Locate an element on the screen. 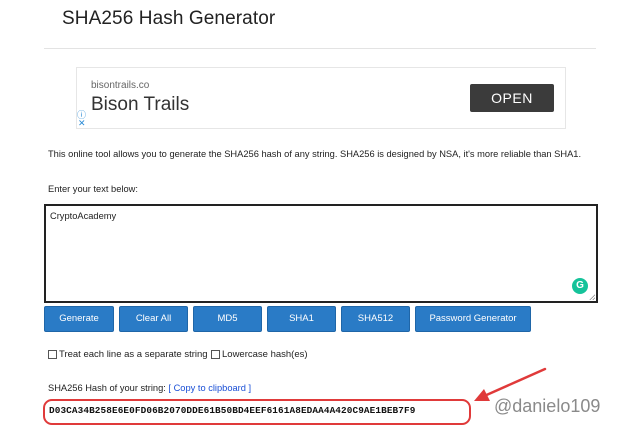 This screenshot has height=427, width=640. password-generator-button: Password Generator is located at coordinates (473, 319).